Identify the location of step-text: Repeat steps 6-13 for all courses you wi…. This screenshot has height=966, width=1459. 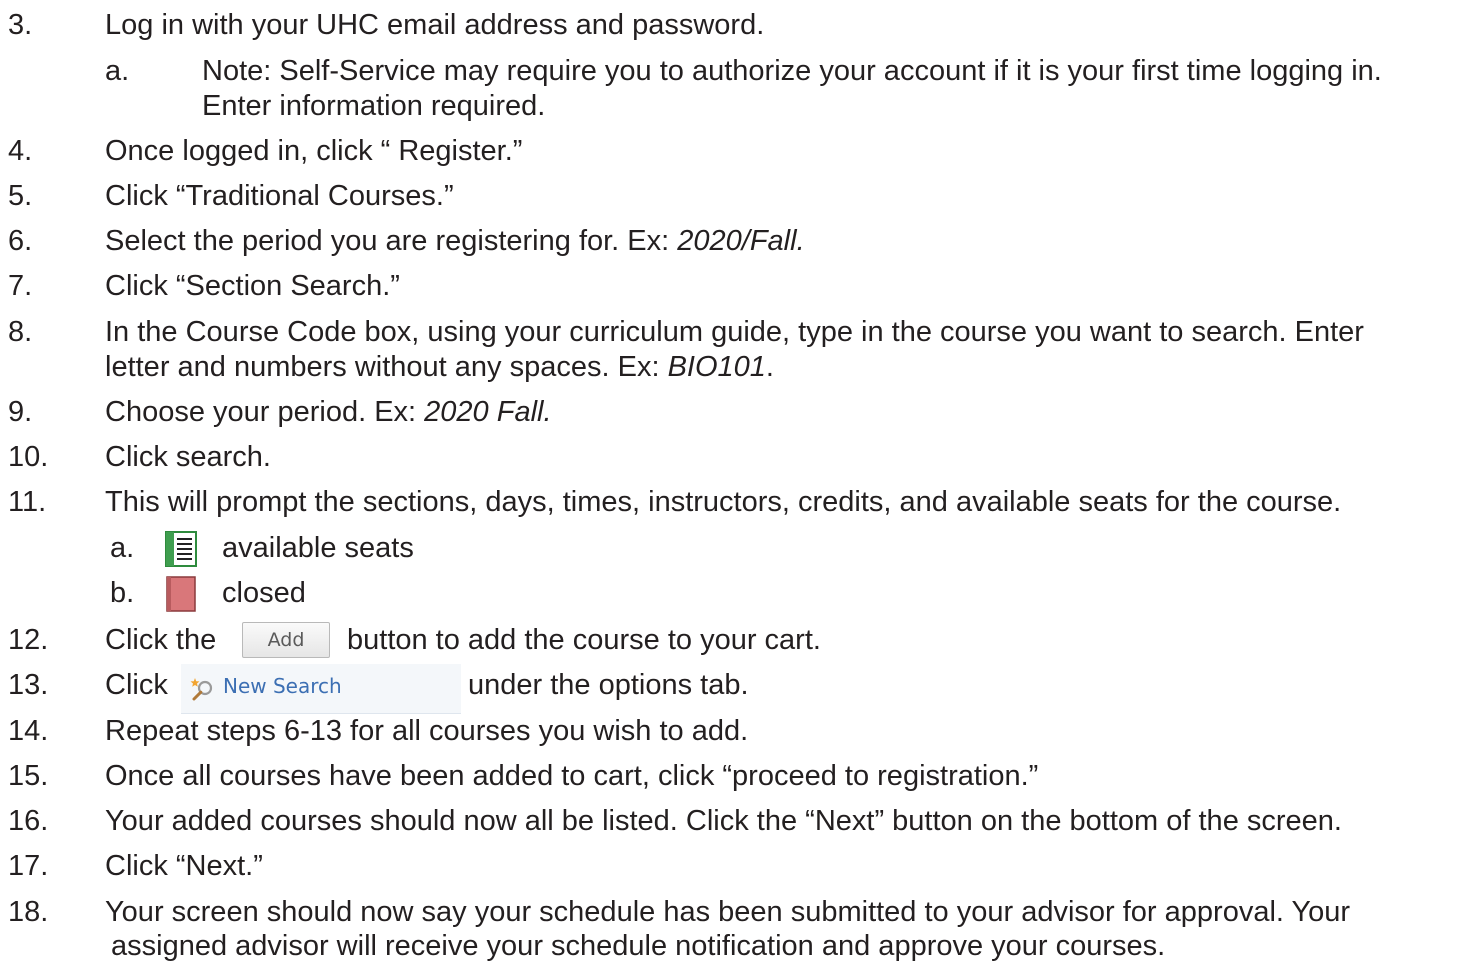
(427, 731).